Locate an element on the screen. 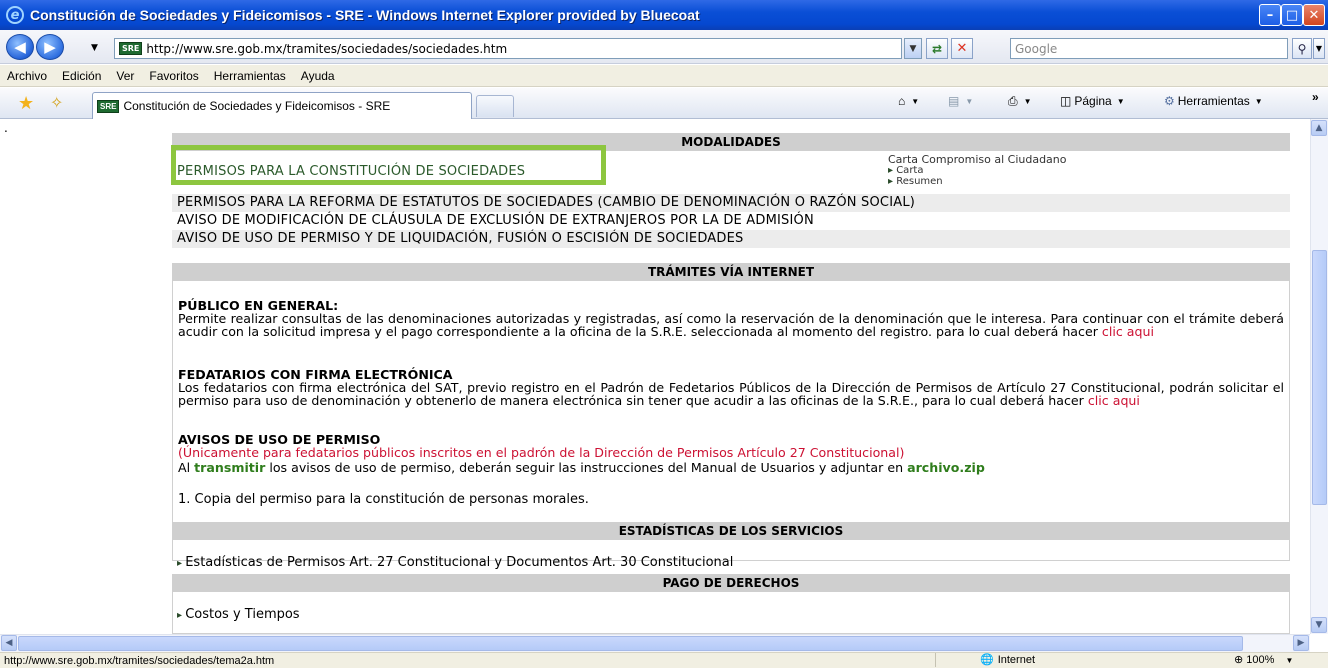 The image size is (1328, 668). status-divider is located at coordinates (935, 660).